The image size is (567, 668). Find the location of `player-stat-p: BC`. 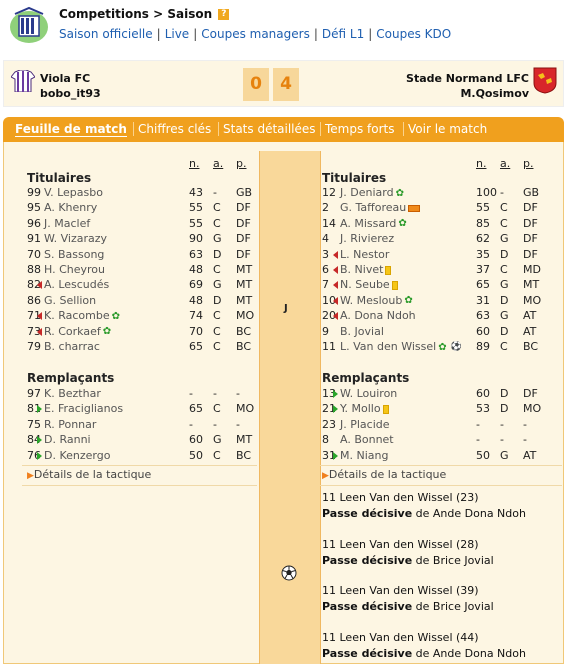

player-stat-p: BC is located at coordinates (244, 331).